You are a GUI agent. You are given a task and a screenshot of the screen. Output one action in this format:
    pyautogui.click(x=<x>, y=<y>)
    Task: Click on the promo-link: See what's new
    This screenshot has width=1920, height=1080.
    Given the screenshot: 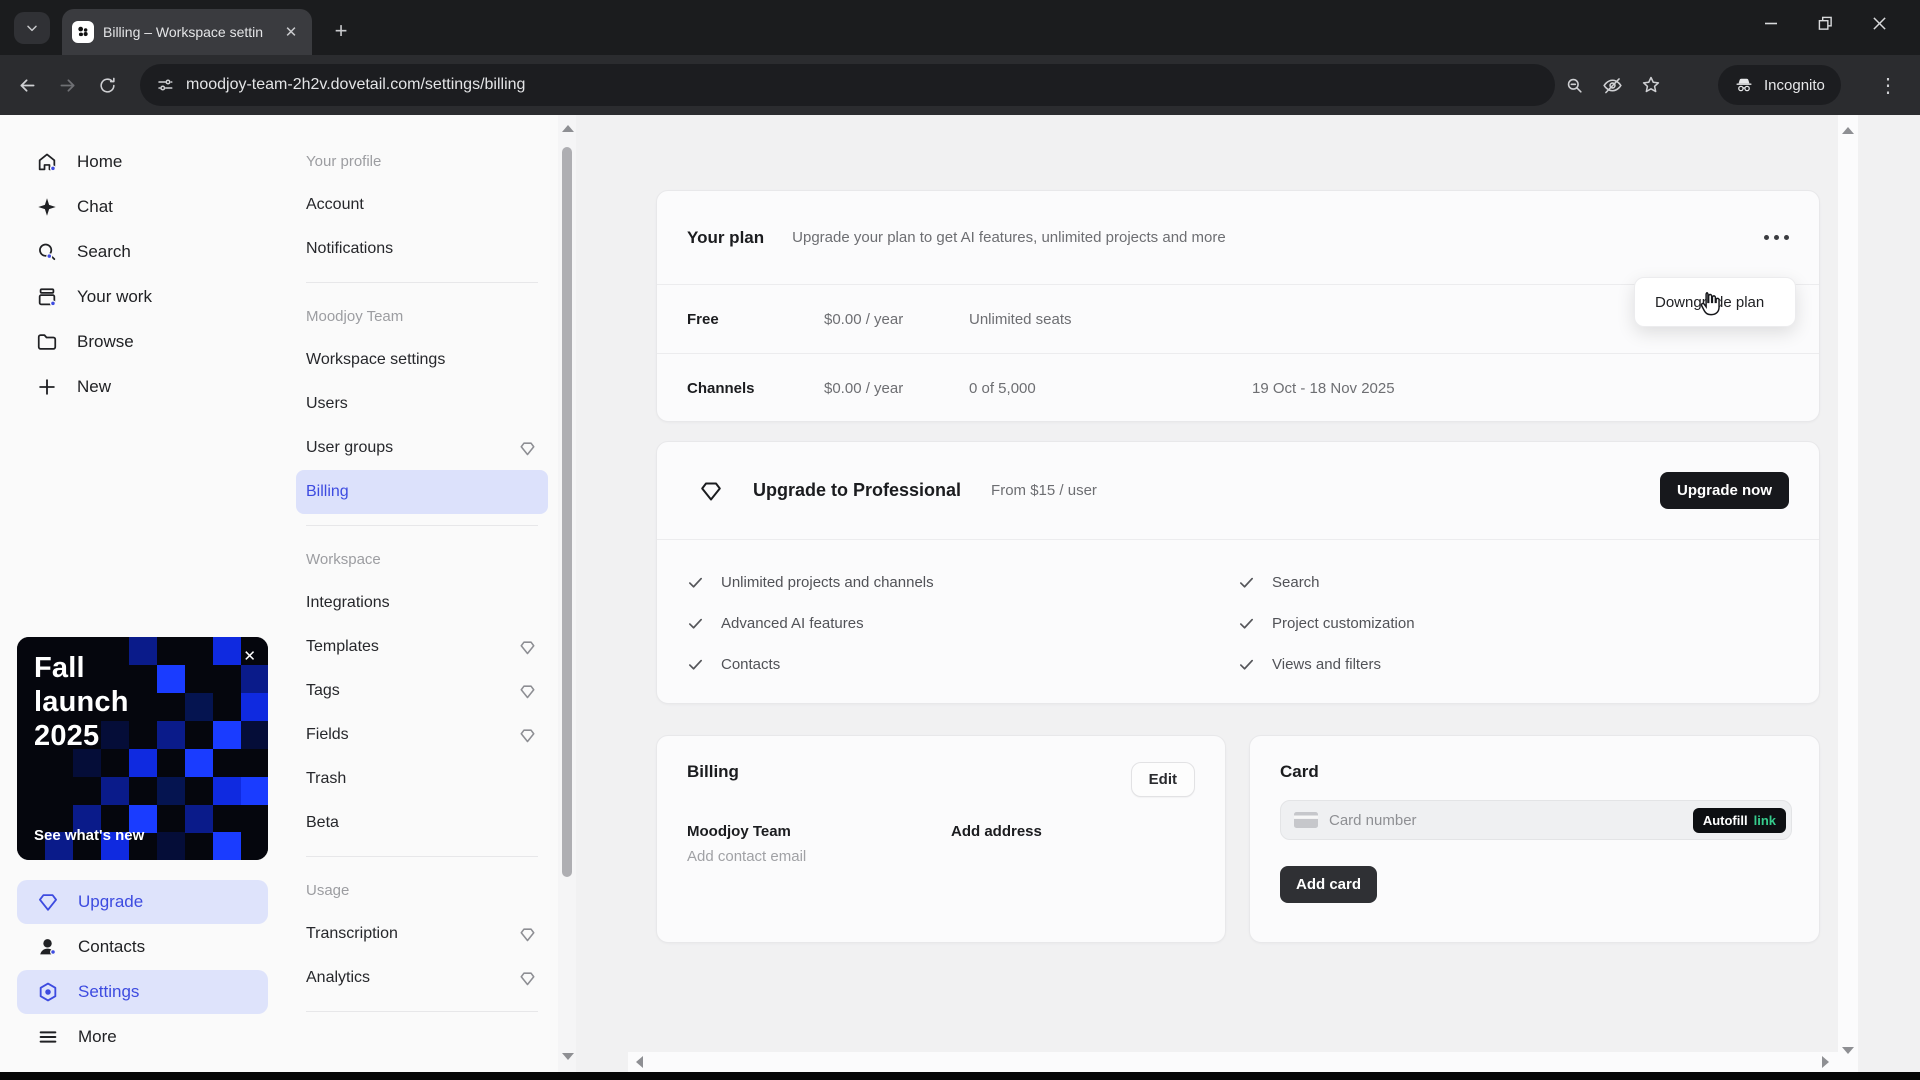 What is the action you would take?
    pyautogui.click(x=89, y=835)
    